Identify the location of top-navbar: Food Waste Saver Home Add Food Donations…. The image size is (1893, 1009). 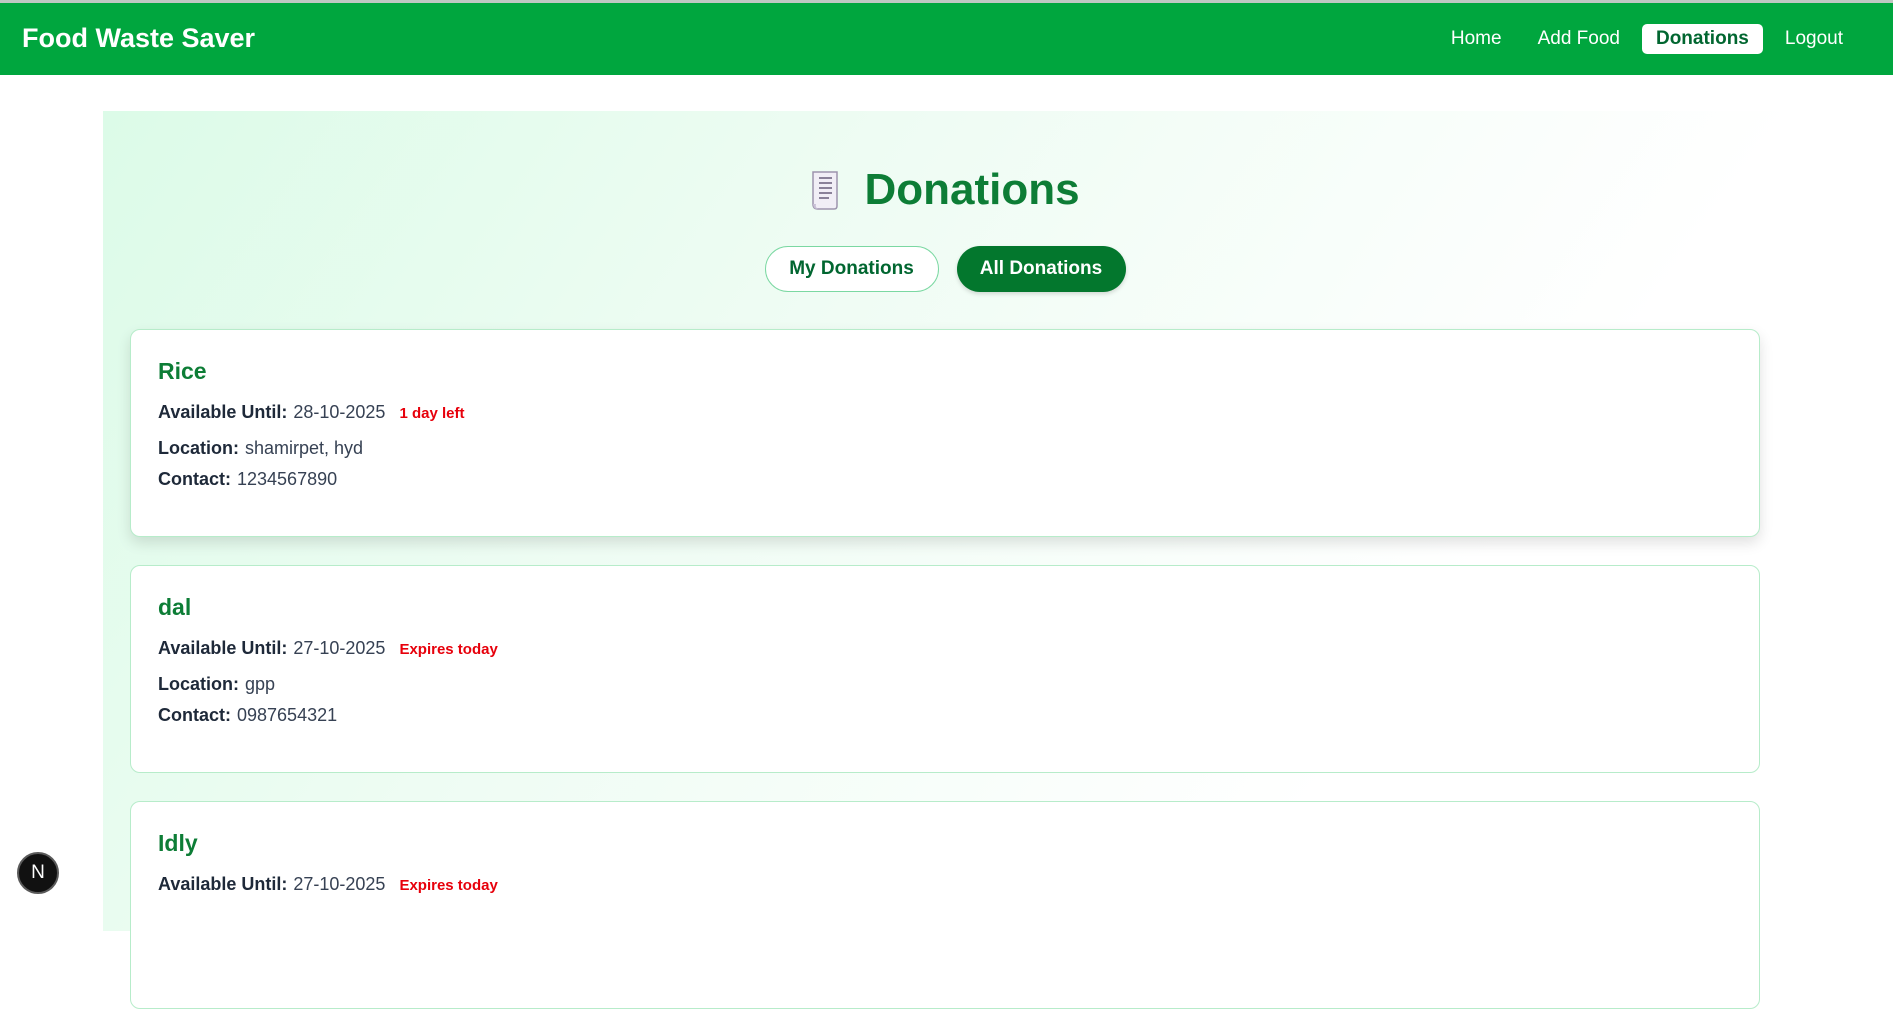
(946, 37).